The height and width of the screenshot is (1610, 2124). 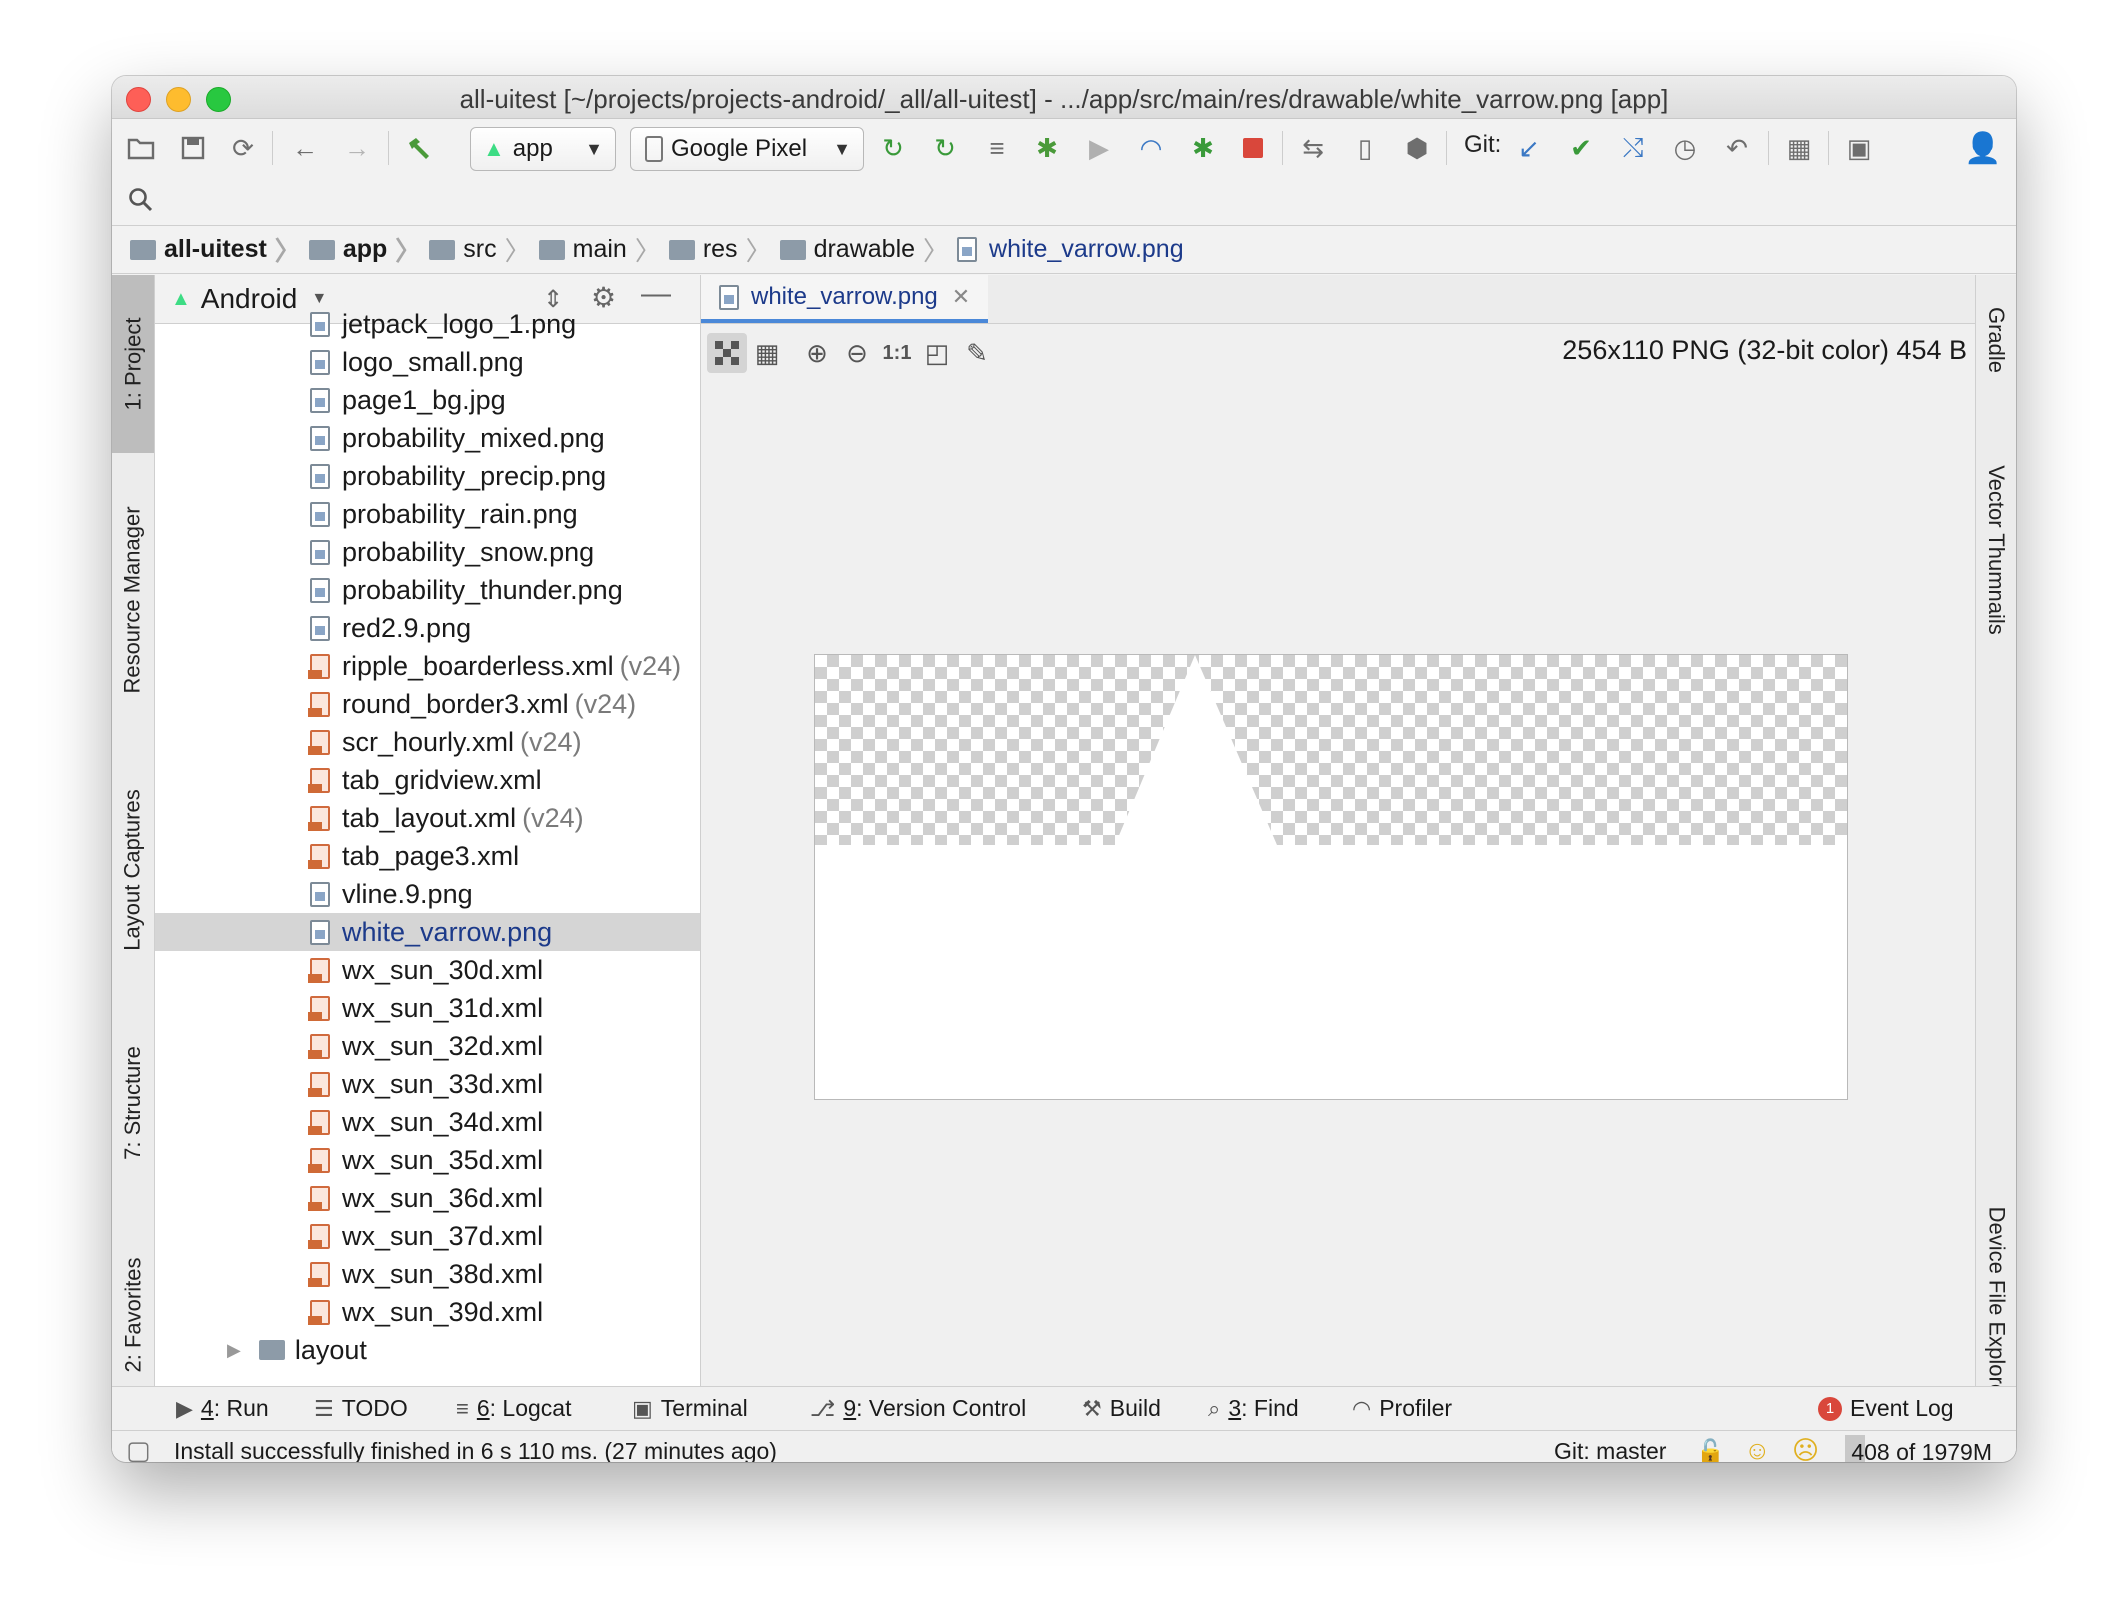 What do you see at coordinates (427, 1350) in the screenshot?
I see `tree-folder-item: ▶ layout` at bounding box center [427, 1350].